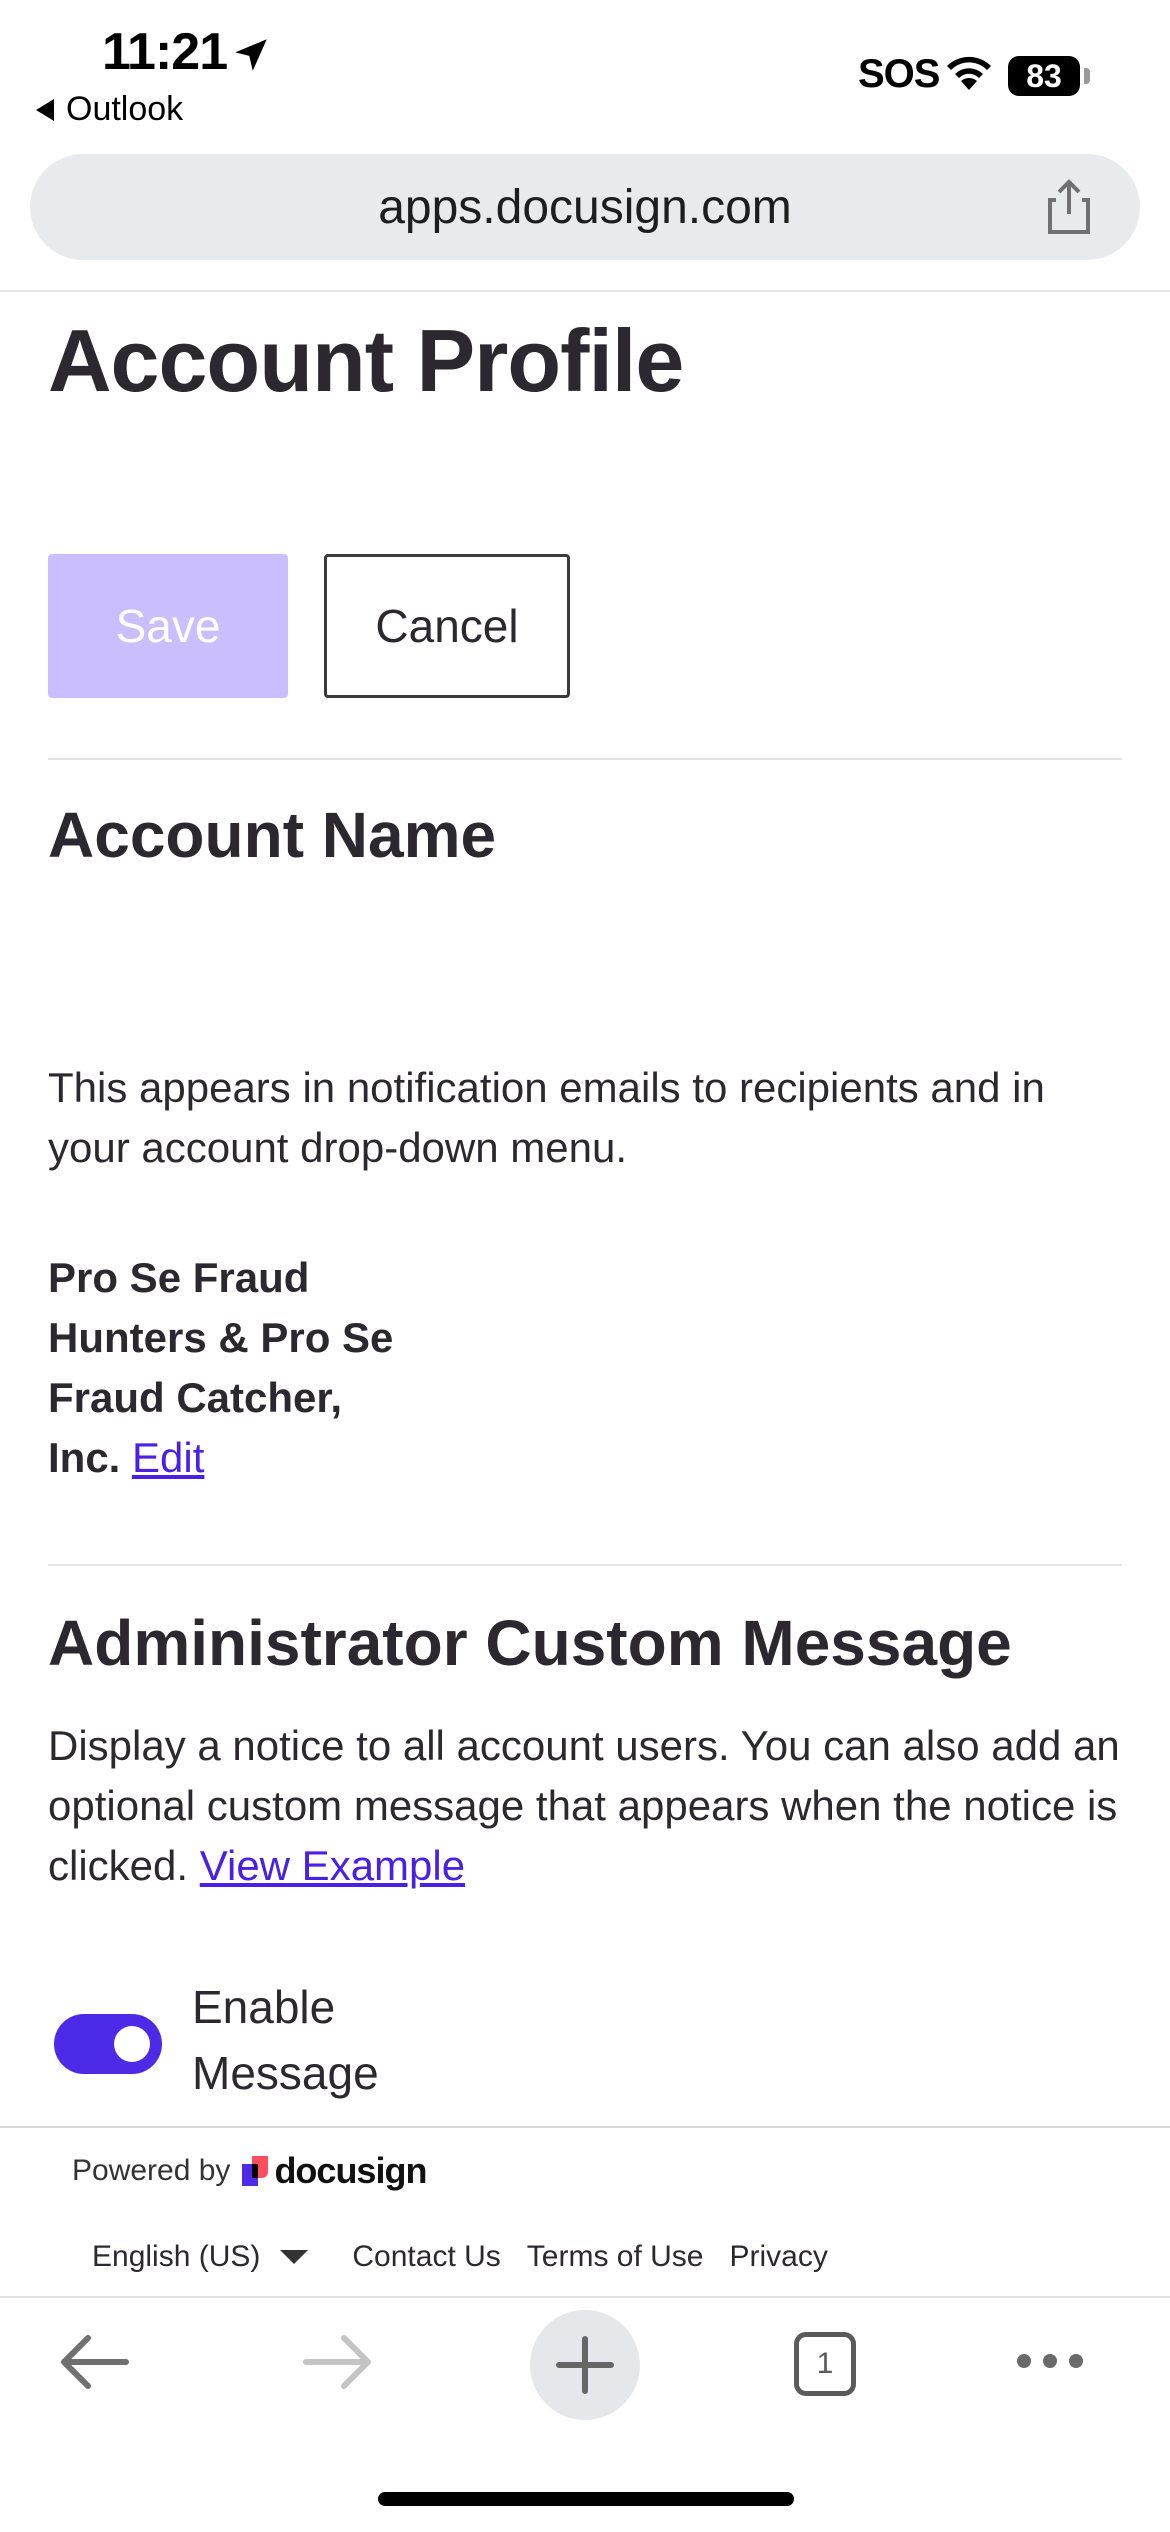 The image size is (1170, 2532). What do you see at coordinates (615, 2257) in the screenshot?
I see `terms-of-use-link: Terms of Use` at bounding box center [615, 2257].